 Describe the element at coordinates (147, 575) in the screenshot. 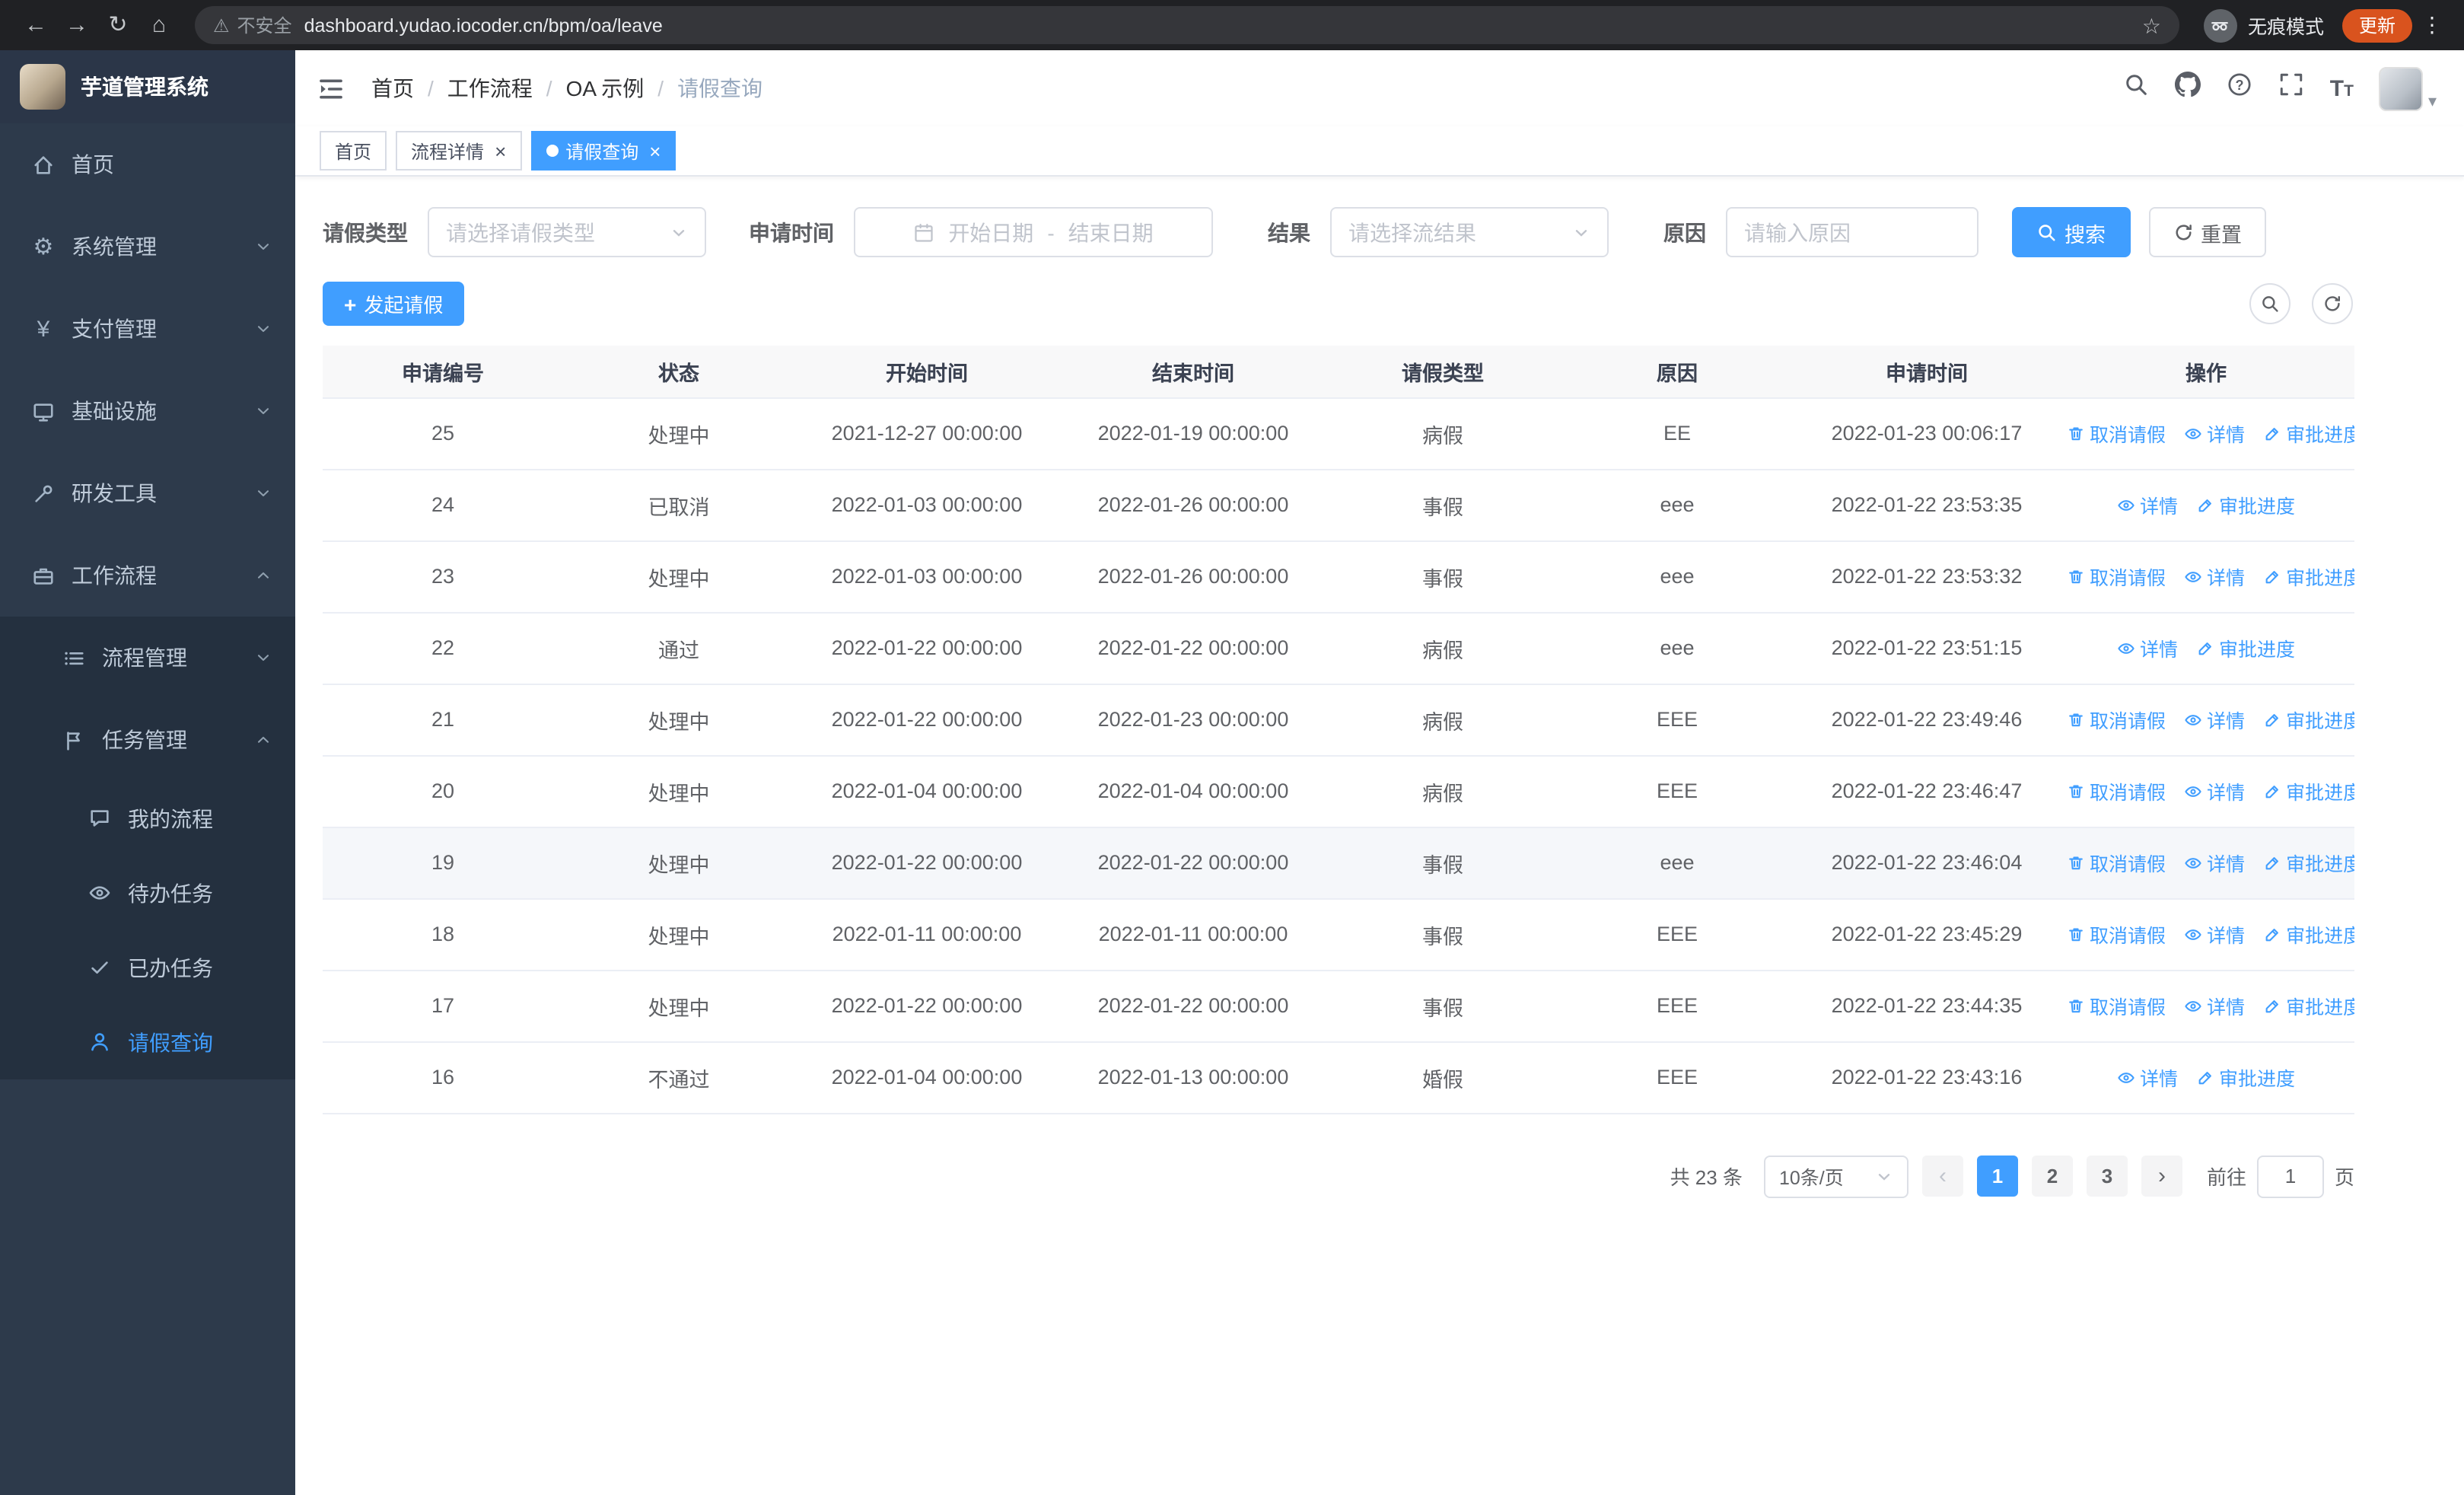

I see `sidebar-item-workflow: 工作流程` at that location.